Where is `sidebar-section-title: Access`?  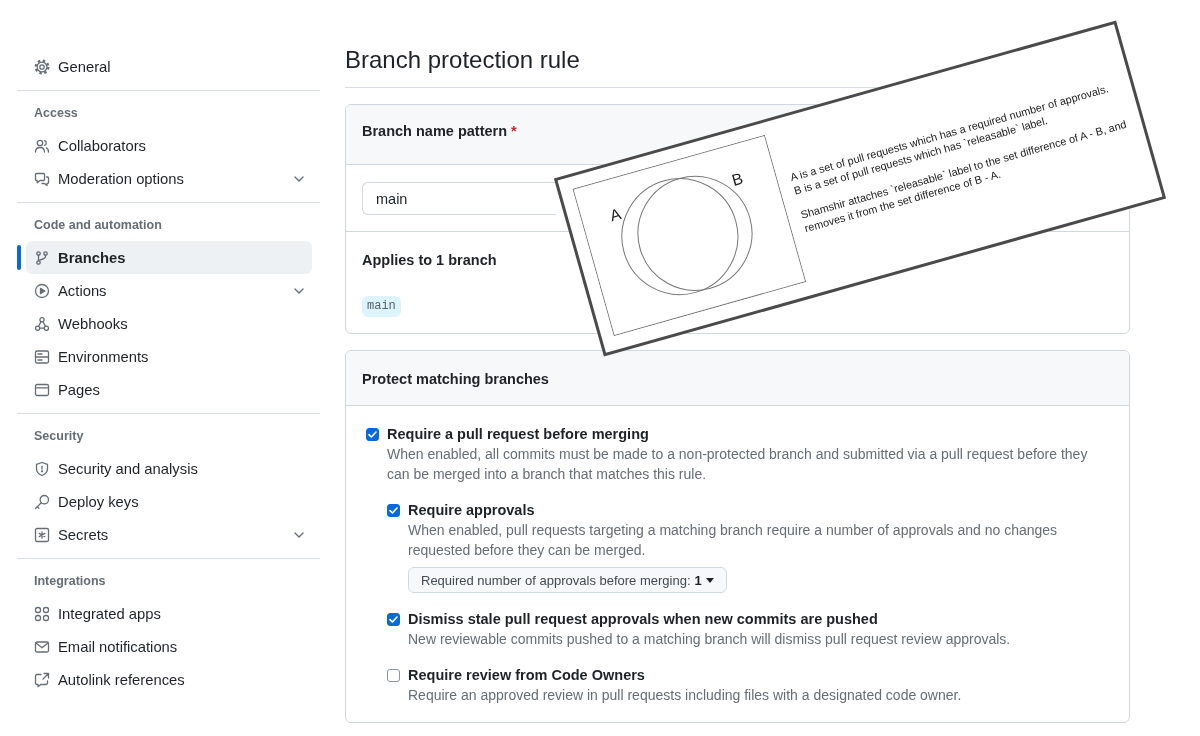 sidebar-section-title: Access is located at coordinates (56, 113).